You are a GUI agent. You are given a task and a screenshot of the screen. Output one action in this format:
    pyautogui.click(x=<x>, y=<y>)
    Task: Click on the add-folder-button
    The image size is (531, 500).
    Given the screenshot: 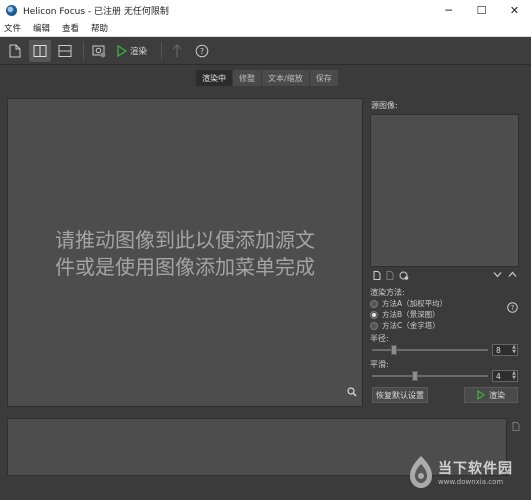 What is the action you would take?
    pyautogui.click(x=404, y=277)
    